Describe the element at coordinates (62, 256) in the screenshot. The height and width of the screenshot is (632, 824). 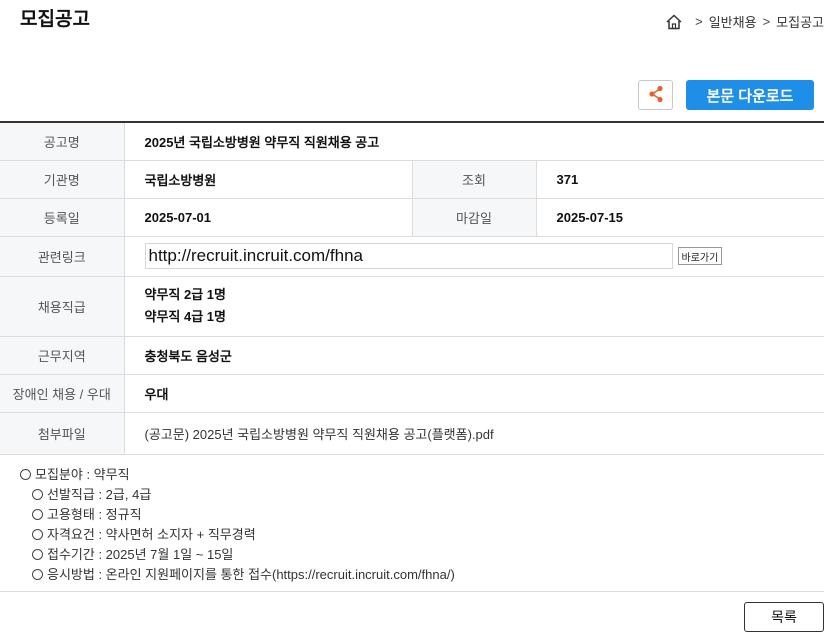
I see `link-label: 관련링크` at that location.